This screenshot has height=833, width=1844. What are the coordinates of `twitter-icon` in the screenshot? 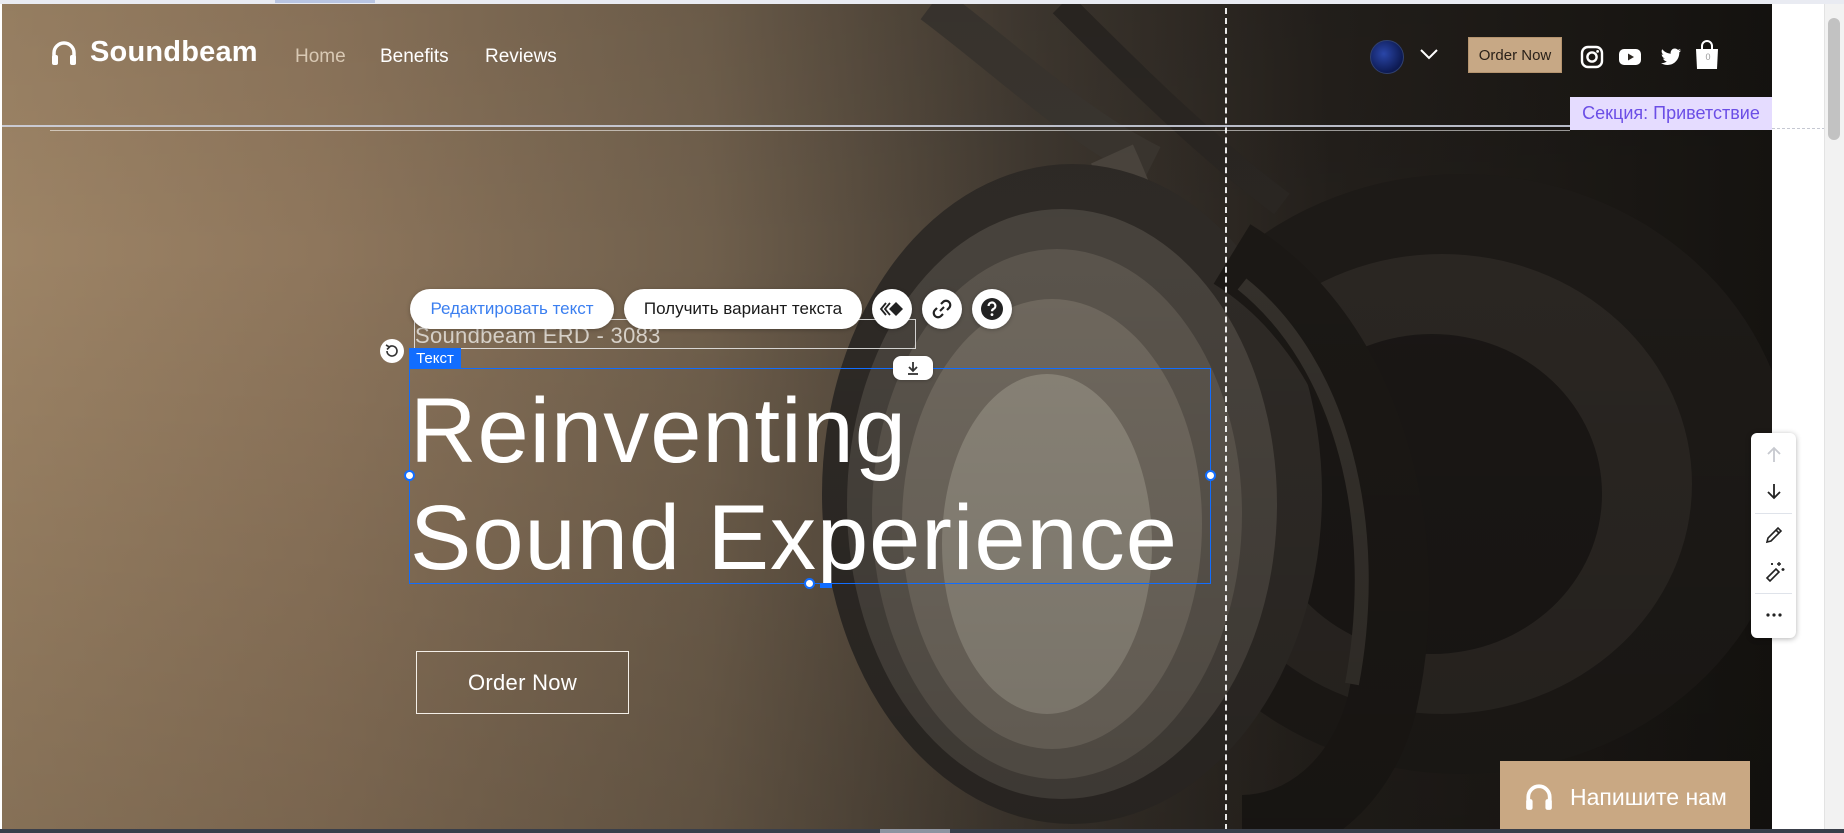 It's located at (1671, 57).